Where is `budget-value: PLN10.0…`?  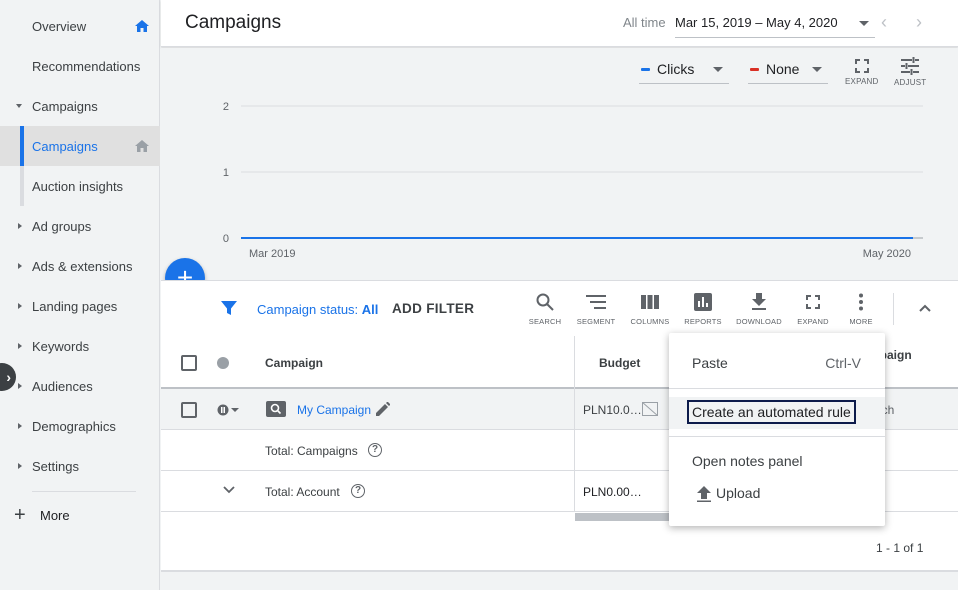 budget-value: PLN10.0… is located at coordinates (612, 410).